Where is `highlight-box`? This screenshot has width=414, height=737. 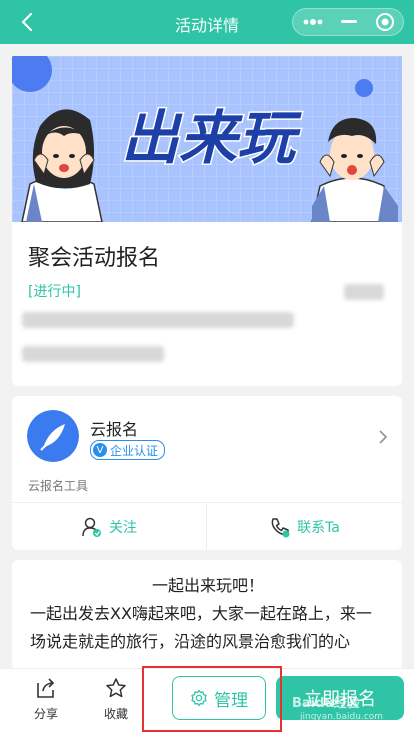 highlight-box is located at coordinates (212, 699).